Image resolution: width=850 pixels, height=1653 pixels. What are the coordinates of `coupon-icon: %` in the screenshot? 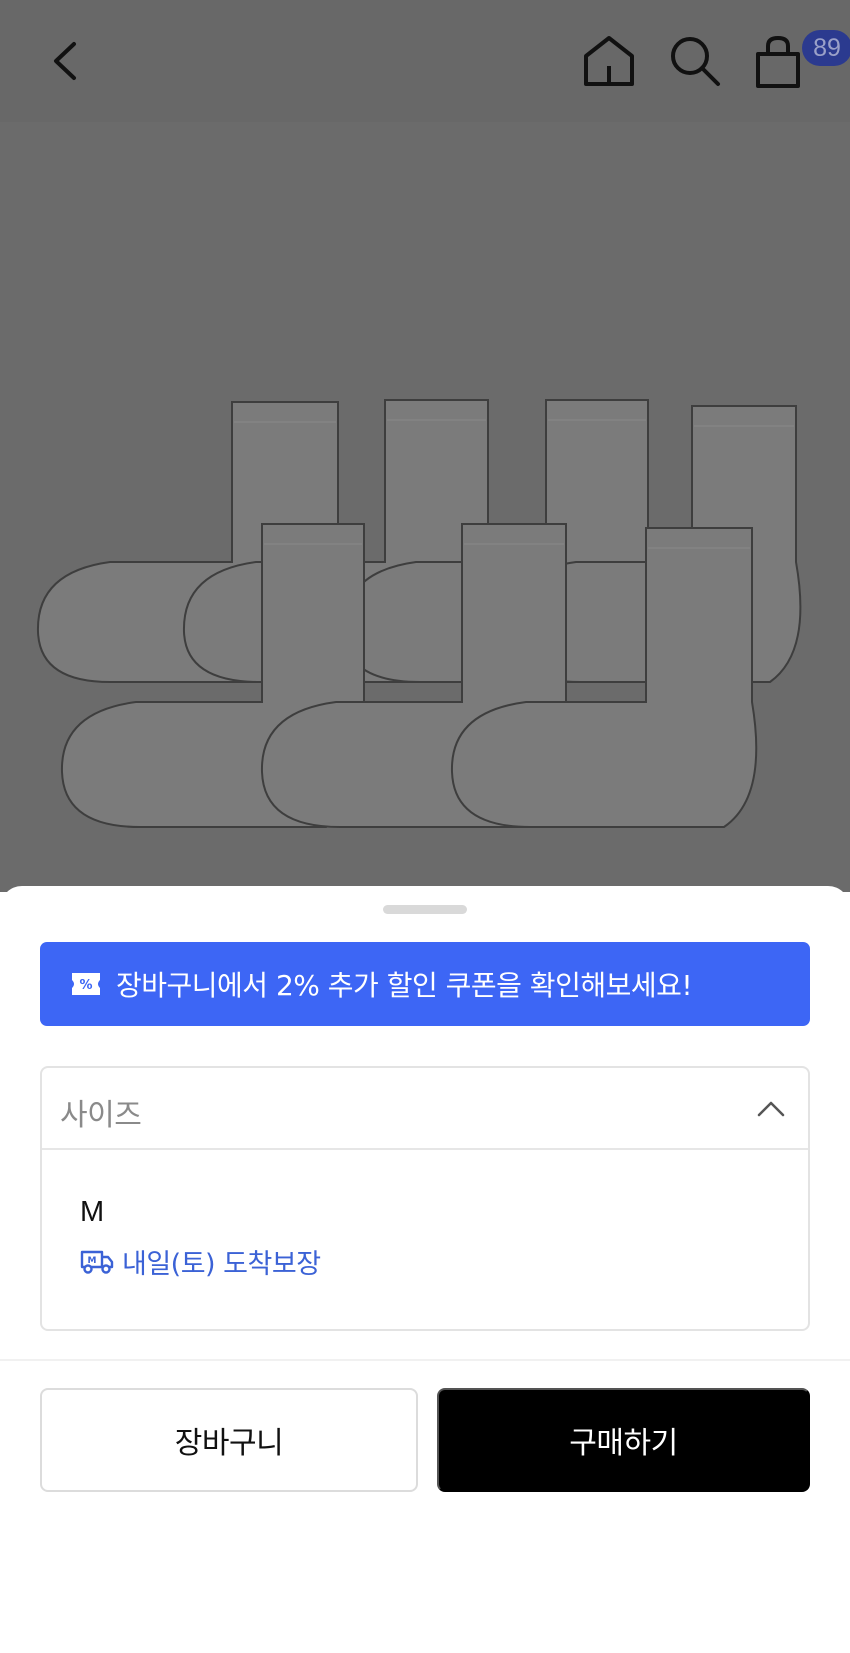 It's located at (86, 984).